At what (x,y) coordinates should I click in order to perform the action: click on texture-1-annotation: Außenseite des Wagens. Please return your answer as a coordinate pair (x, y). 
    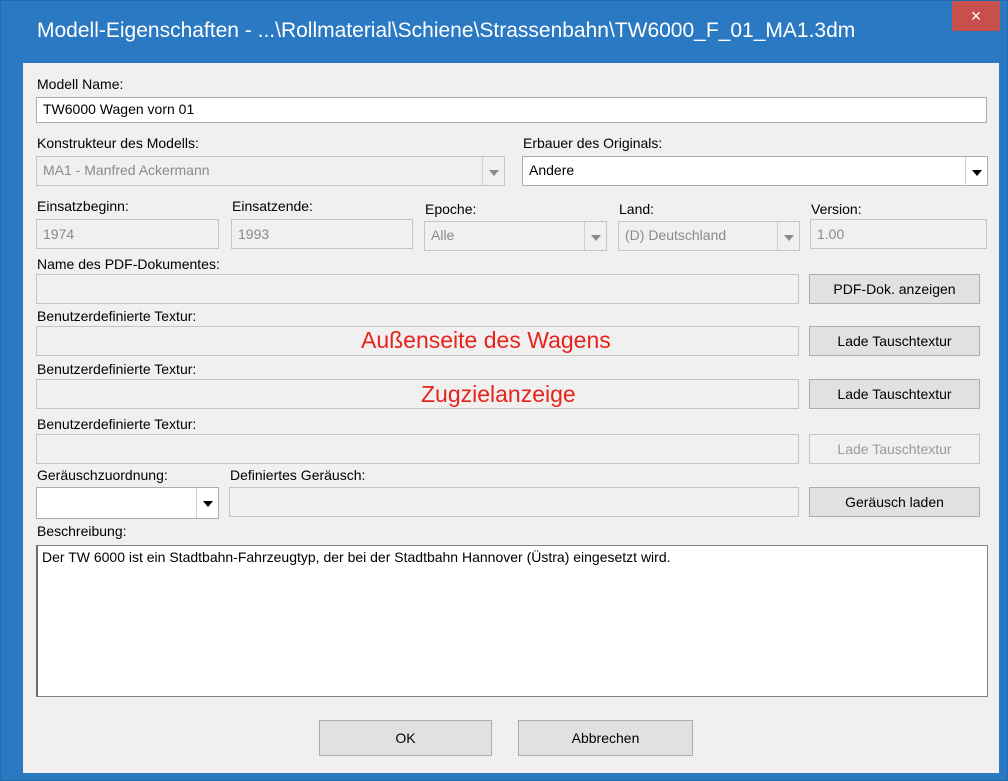
    Looking at the image, I should click on (486, 340).